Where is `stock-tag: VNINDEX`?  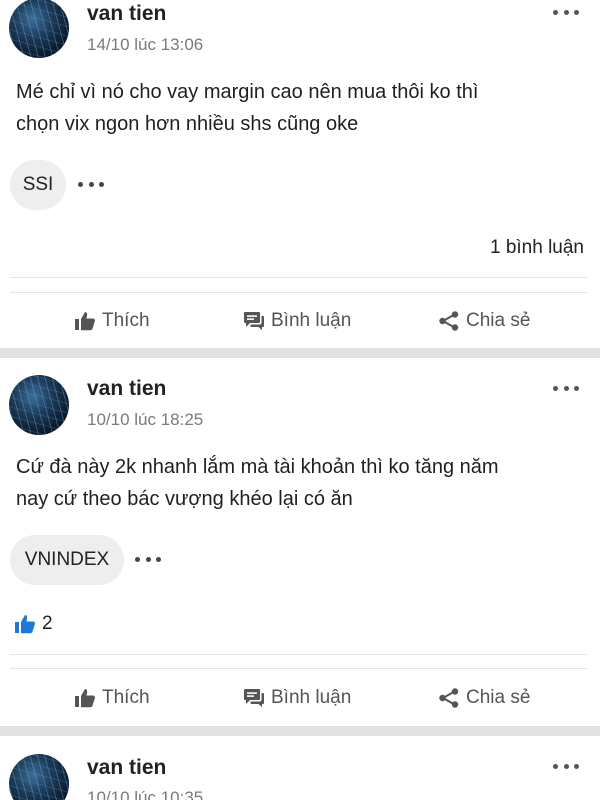
stock-tag: VNINDEX is located at coordinates (67, 560).